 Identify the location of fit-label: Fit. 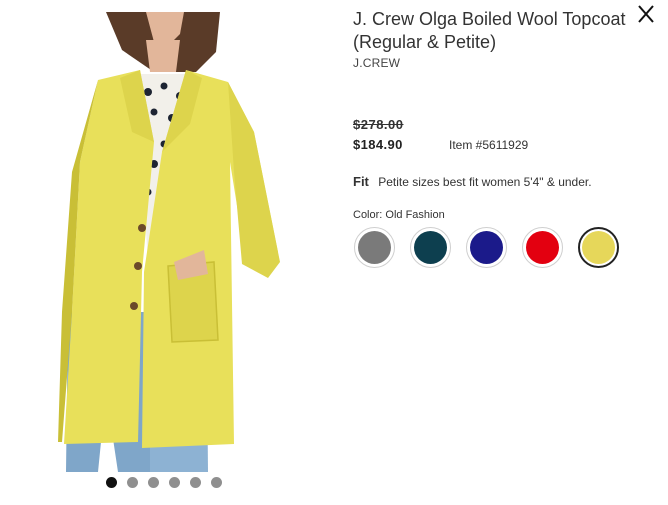
(361, 181).